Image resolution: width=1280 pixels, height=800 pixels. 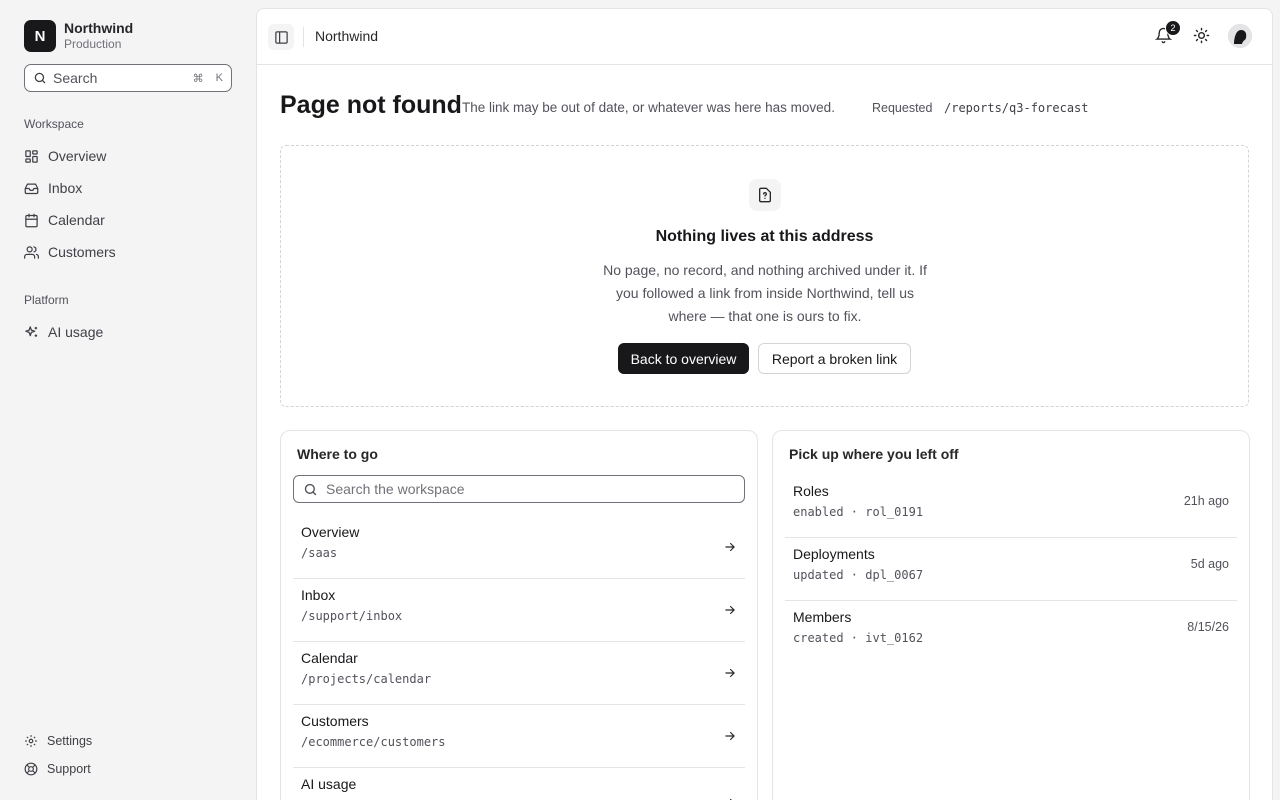 I want to click on sidebar-item-calendar: Calendar, so click(x=128, y=220).